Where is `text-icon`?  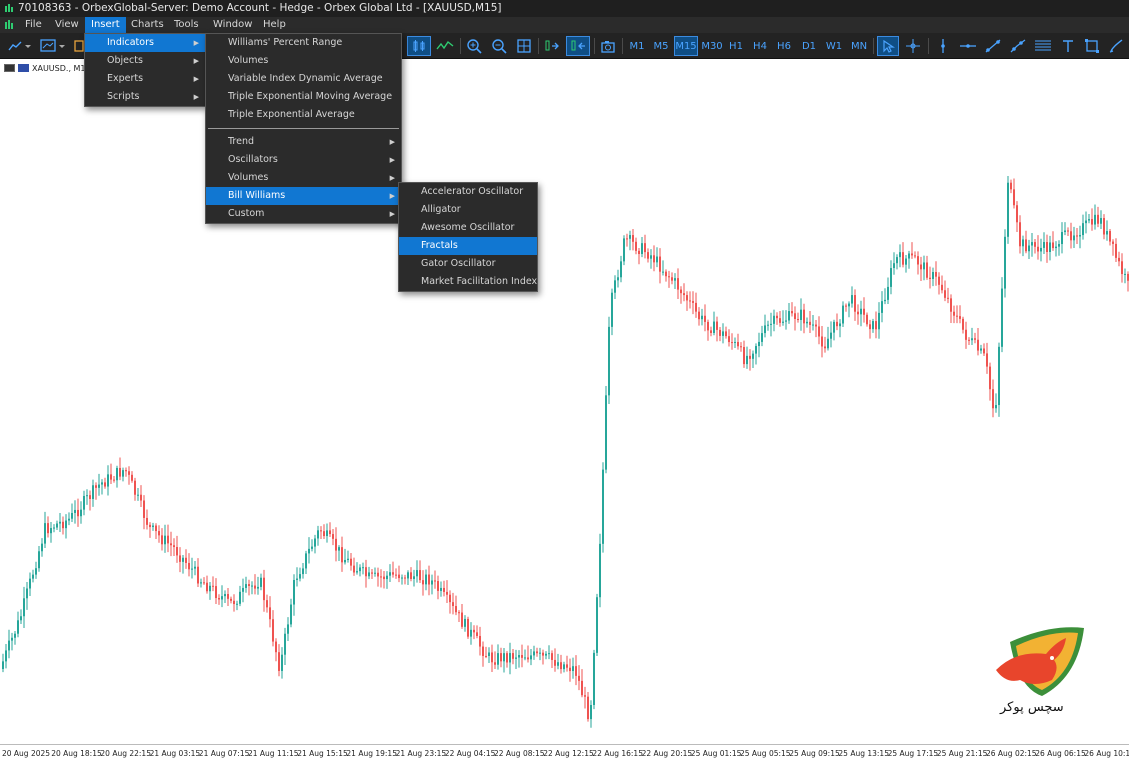
text-icon is located at coordinates (1068, 46).